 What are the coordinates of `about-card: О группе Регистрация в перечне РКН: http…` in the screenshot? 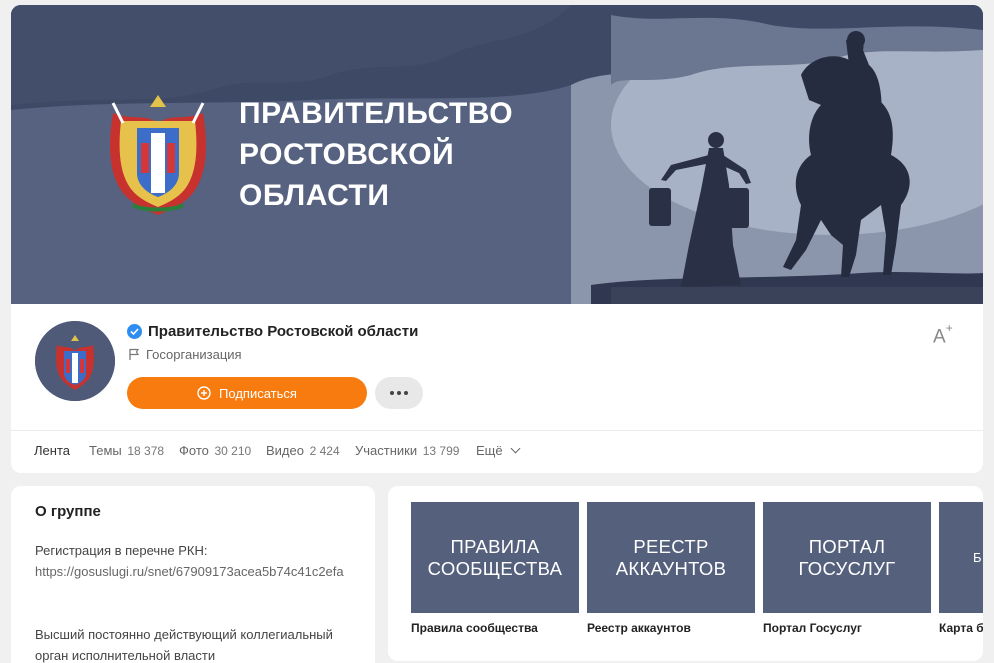 It's located at (193, 574).